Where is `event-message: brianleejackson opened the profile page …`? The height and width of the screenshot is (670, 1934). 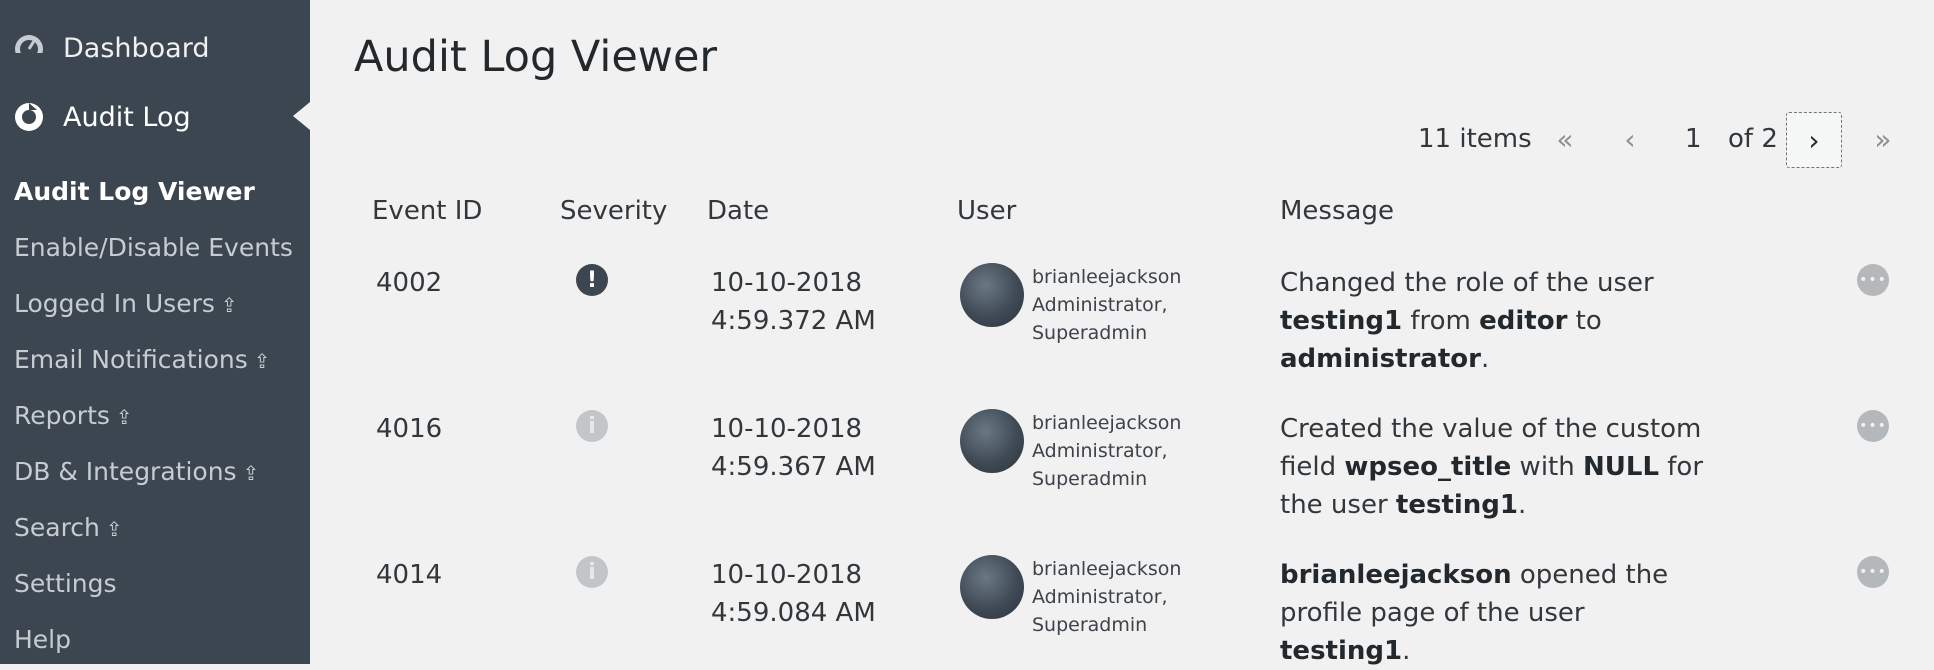
event-message: brianleejackson opened the profile page … is located at coordinates (1500, 613).